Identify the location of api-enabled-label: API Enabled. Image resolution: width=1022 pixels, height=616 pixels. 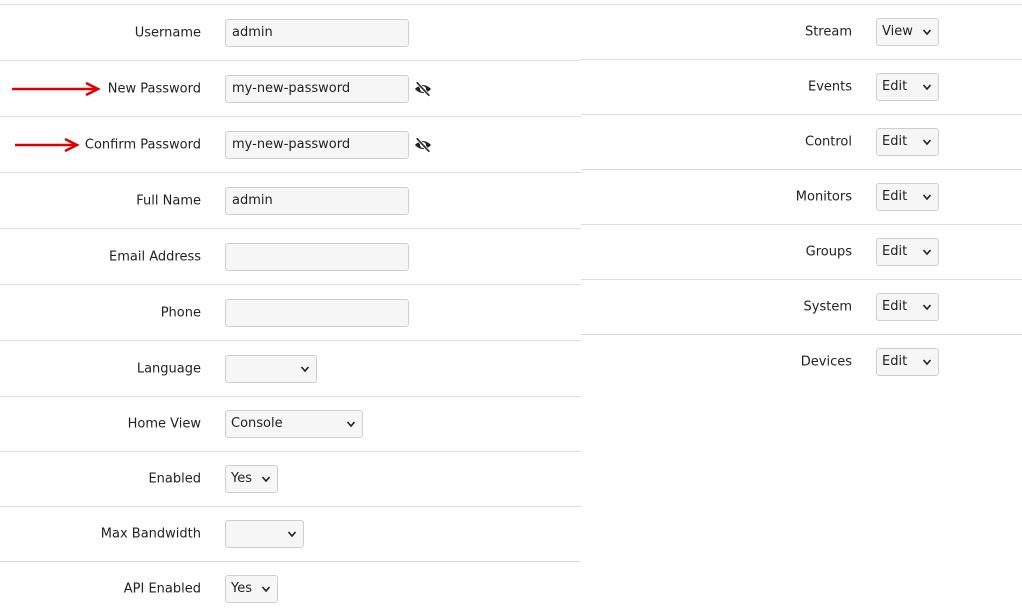
(162, 589).